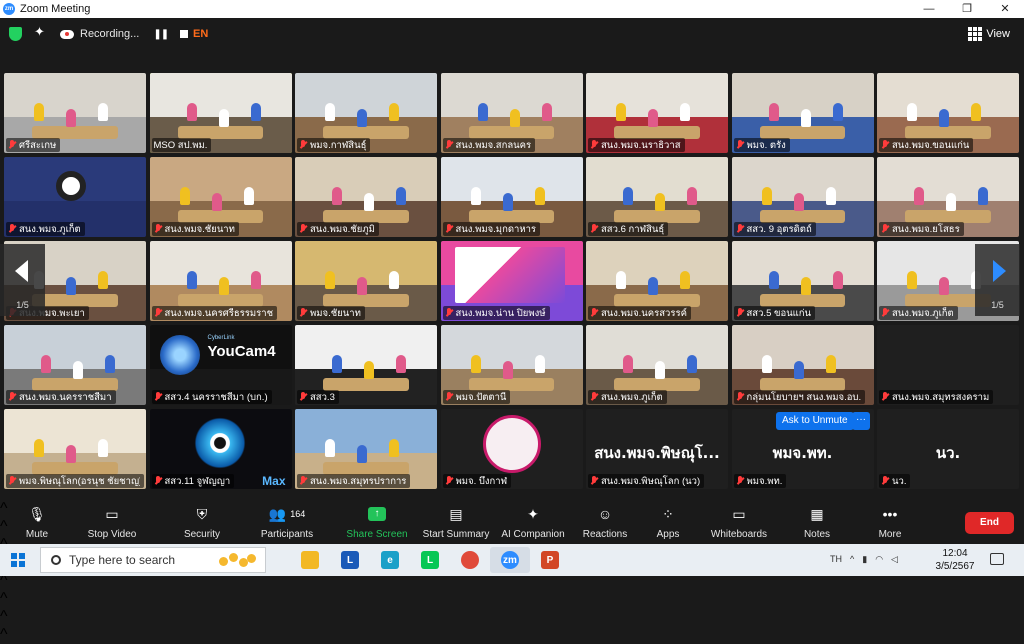  I want to click on close-icon: ✕, so click(1005, 9).